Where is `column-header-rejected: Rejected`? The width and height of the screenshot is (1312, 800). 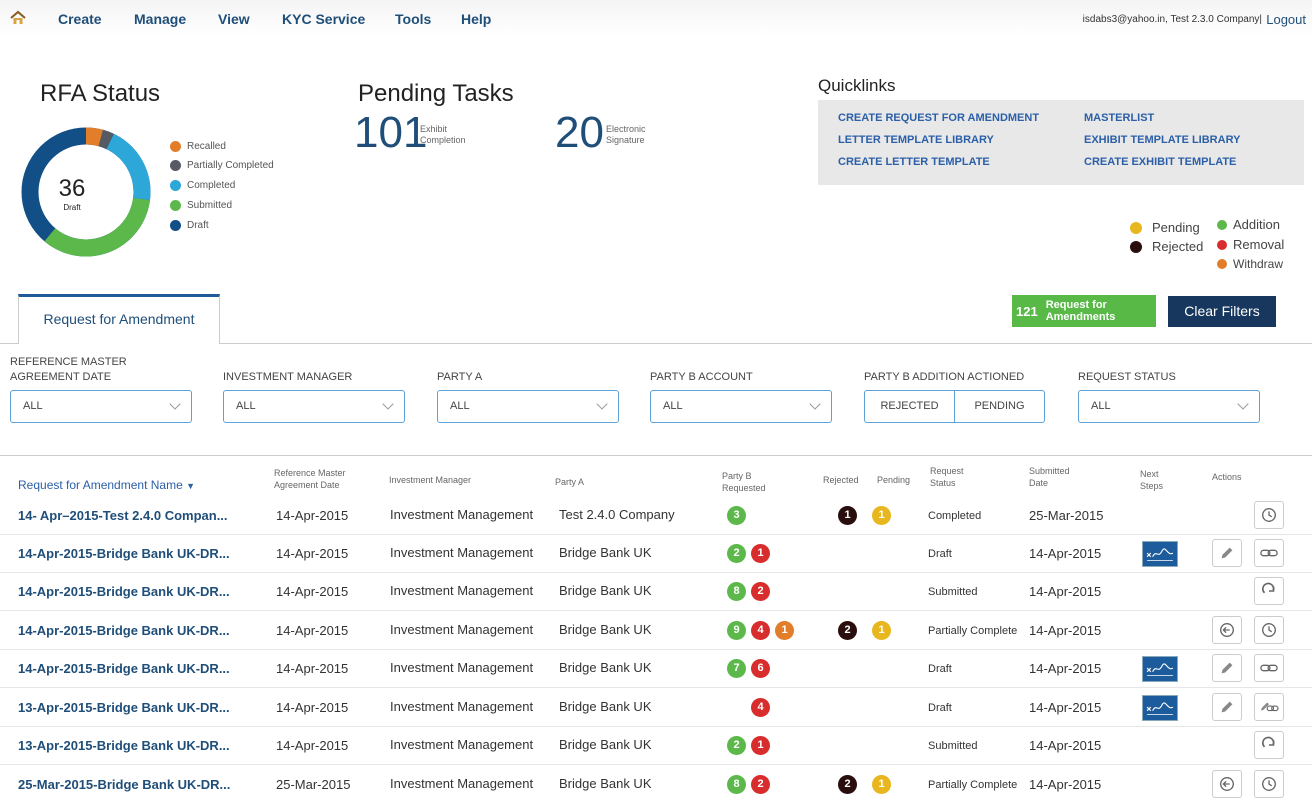
column-header-rejected: Rejected is located at coordinates (841, 480).